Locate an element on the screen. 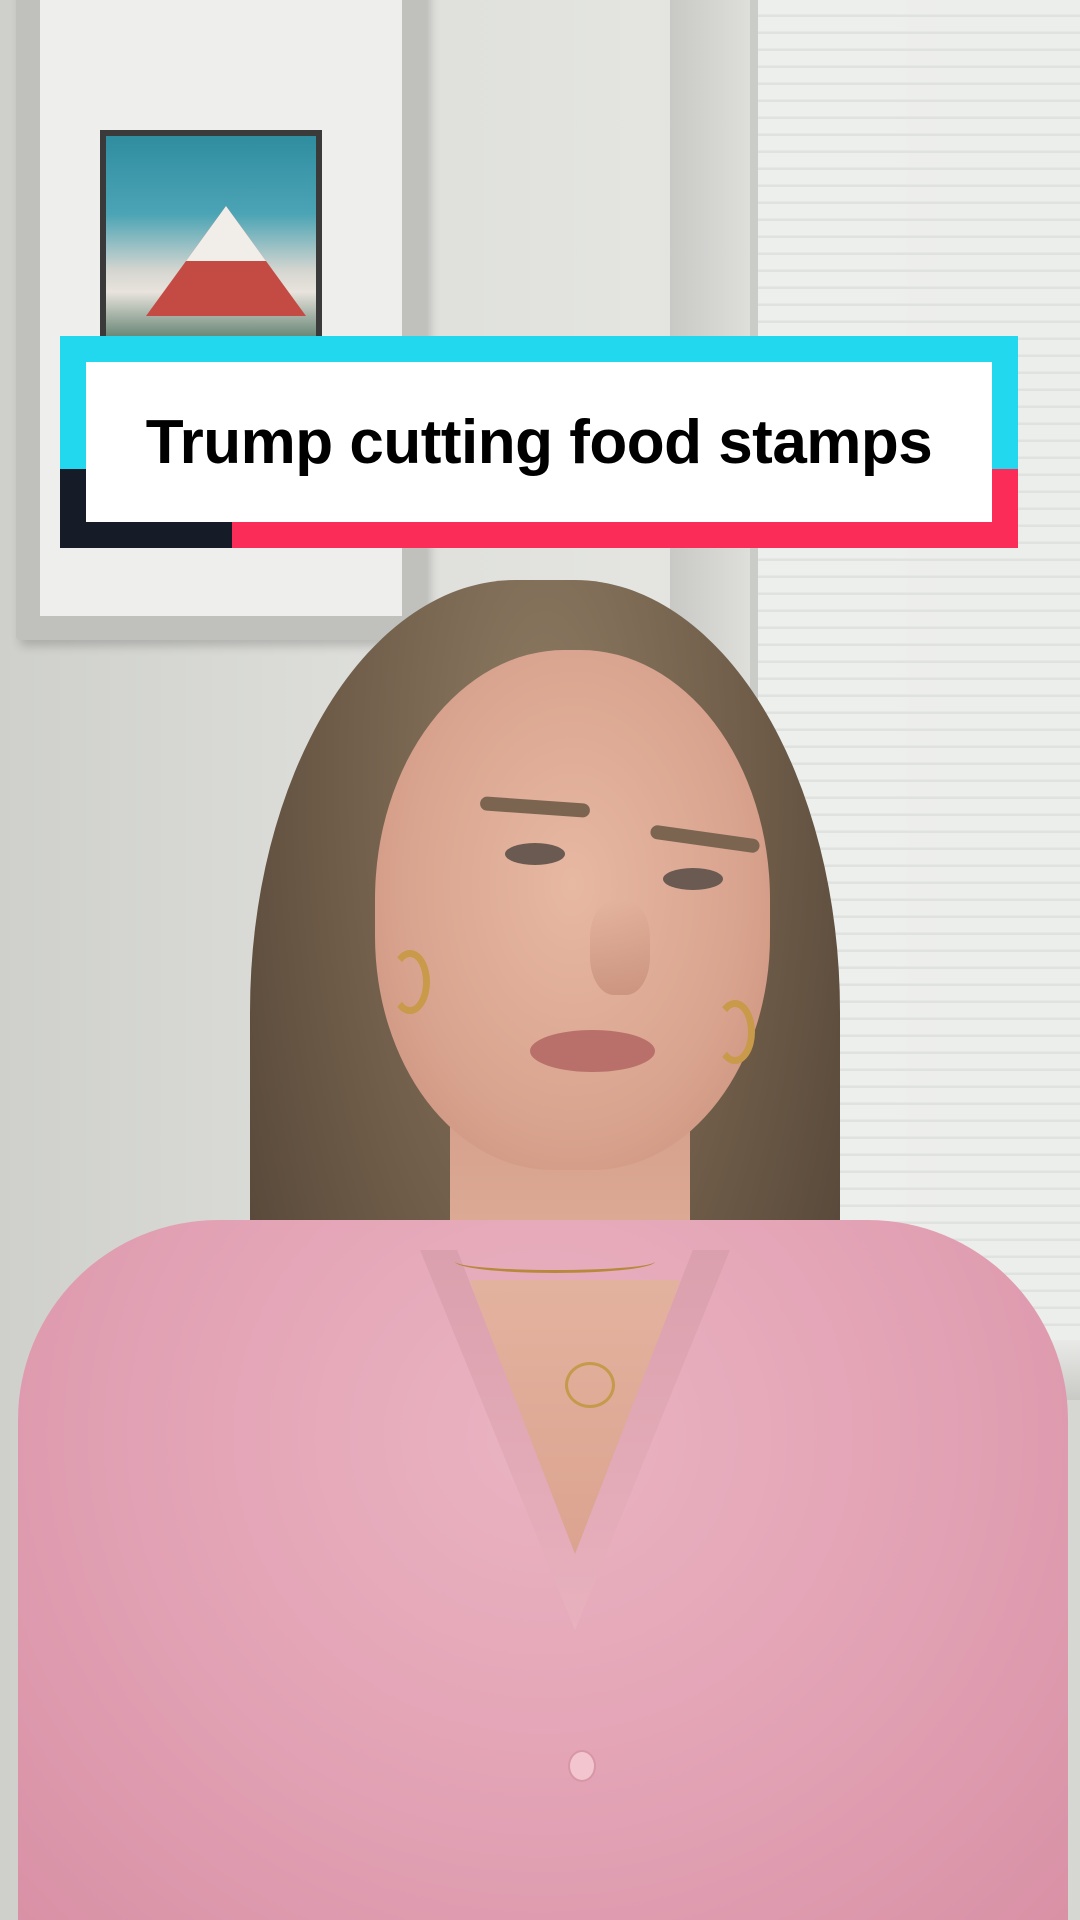 This screenshot has height=1920, width=1080. caption-title: Trump cutting food stamps is located at coordinates (539, 442).